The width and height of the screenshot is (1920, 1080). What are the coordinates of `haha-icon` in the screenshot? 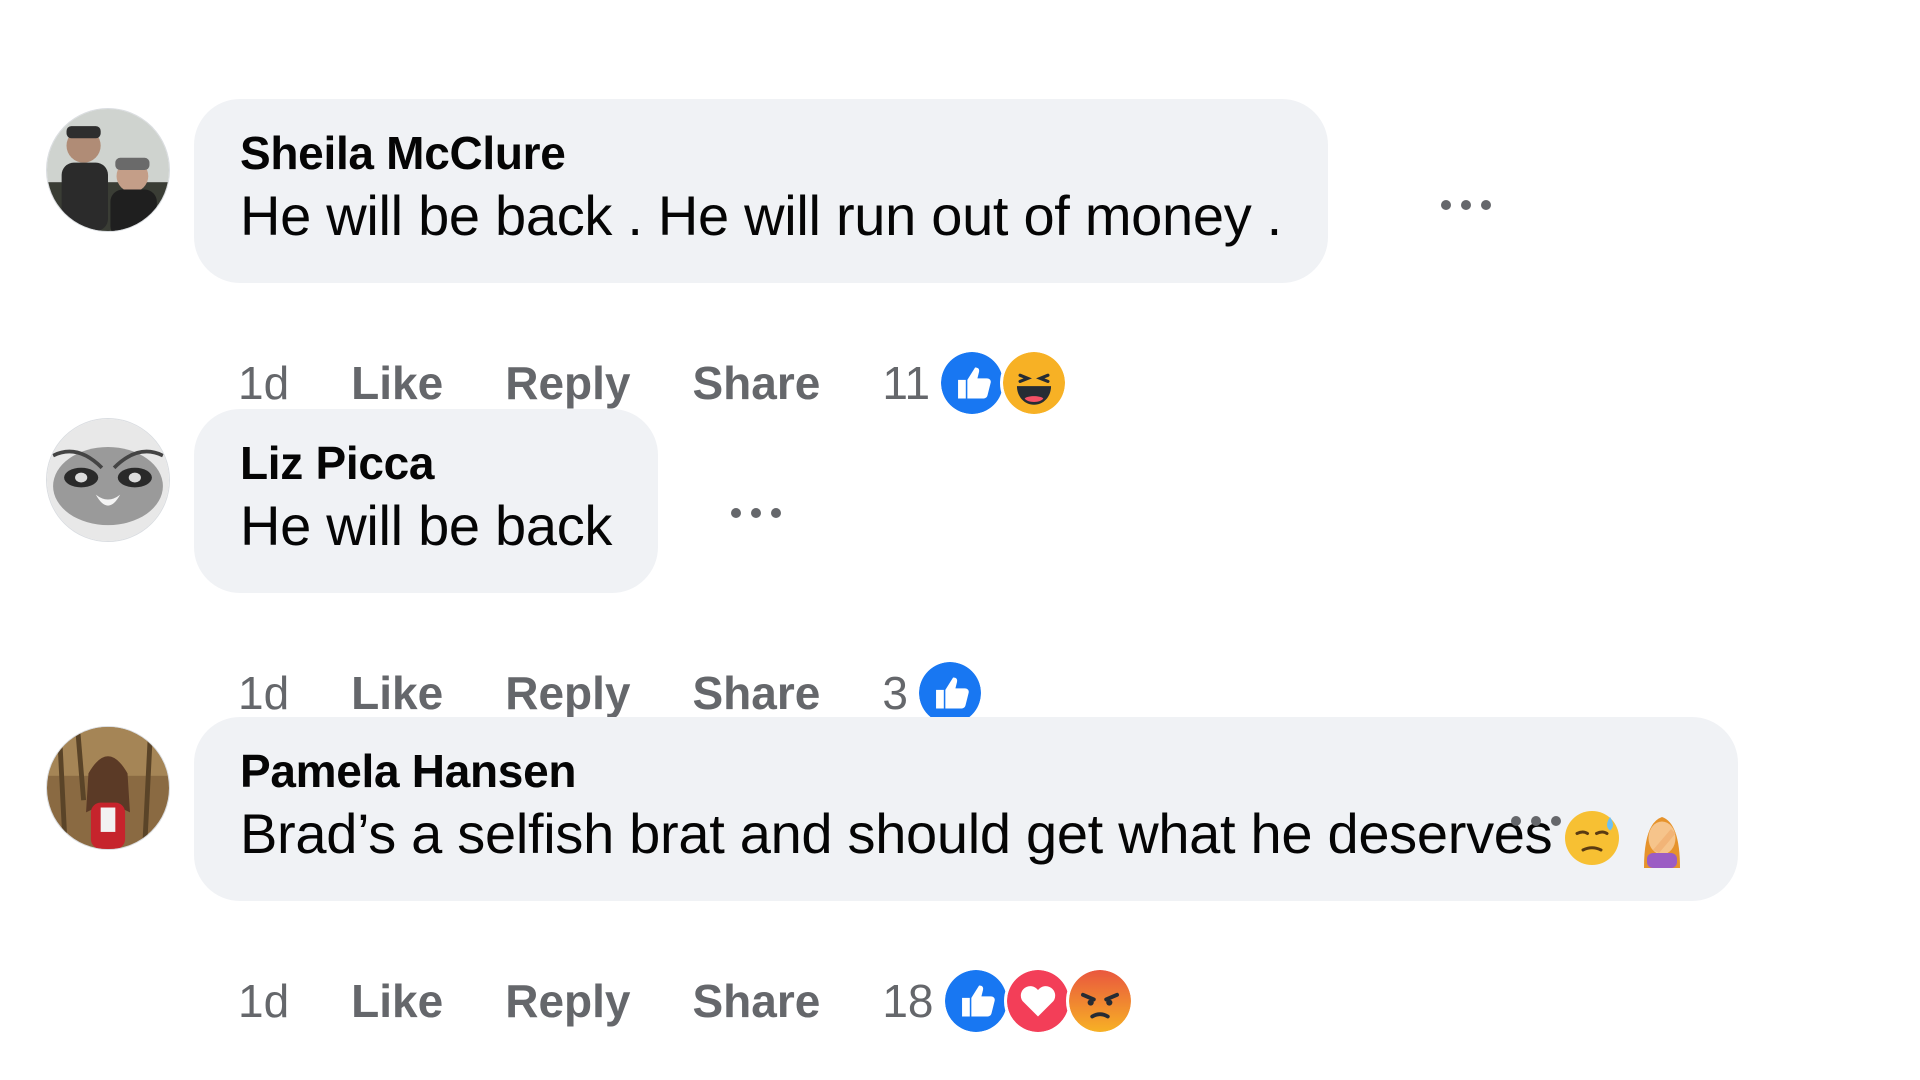 It's located at (1034, 383).